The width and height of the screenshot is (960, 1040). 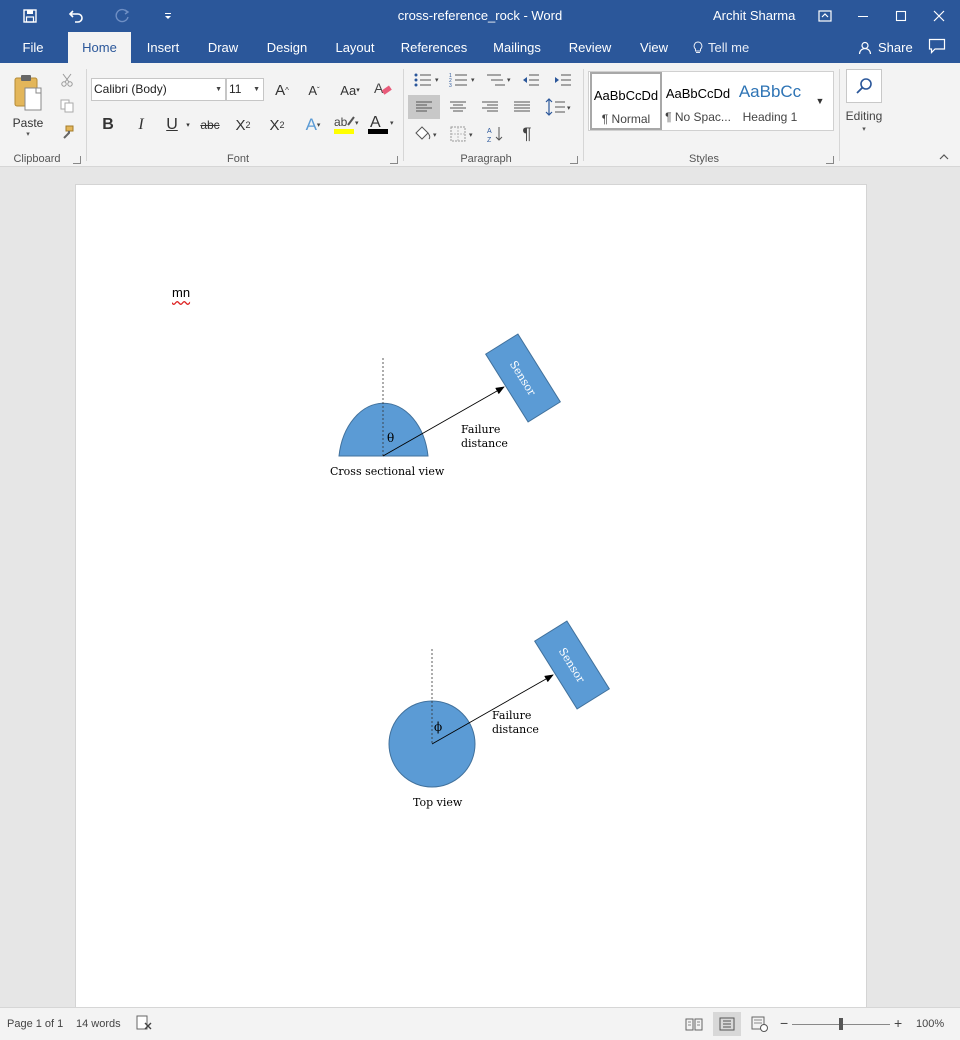 What do you see at coordinates (490, 107) in the screenshot?
I see `align-right-icon` at bounding box center [490, 107].